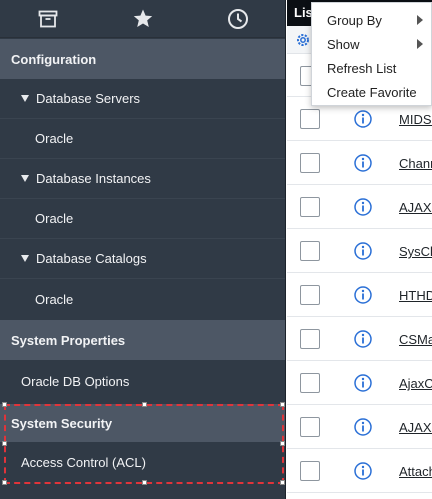  I want to click on table-row: SysClu, so click(359, 251).